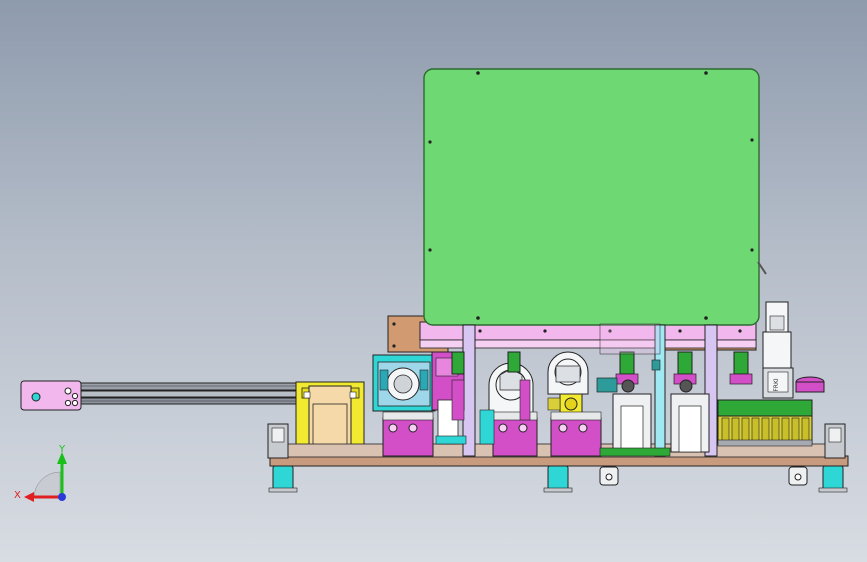 Image resolution: width=867 pixels, height=562 pixels. I want to click on label-plate-text: FRKI, so click(776, 385).